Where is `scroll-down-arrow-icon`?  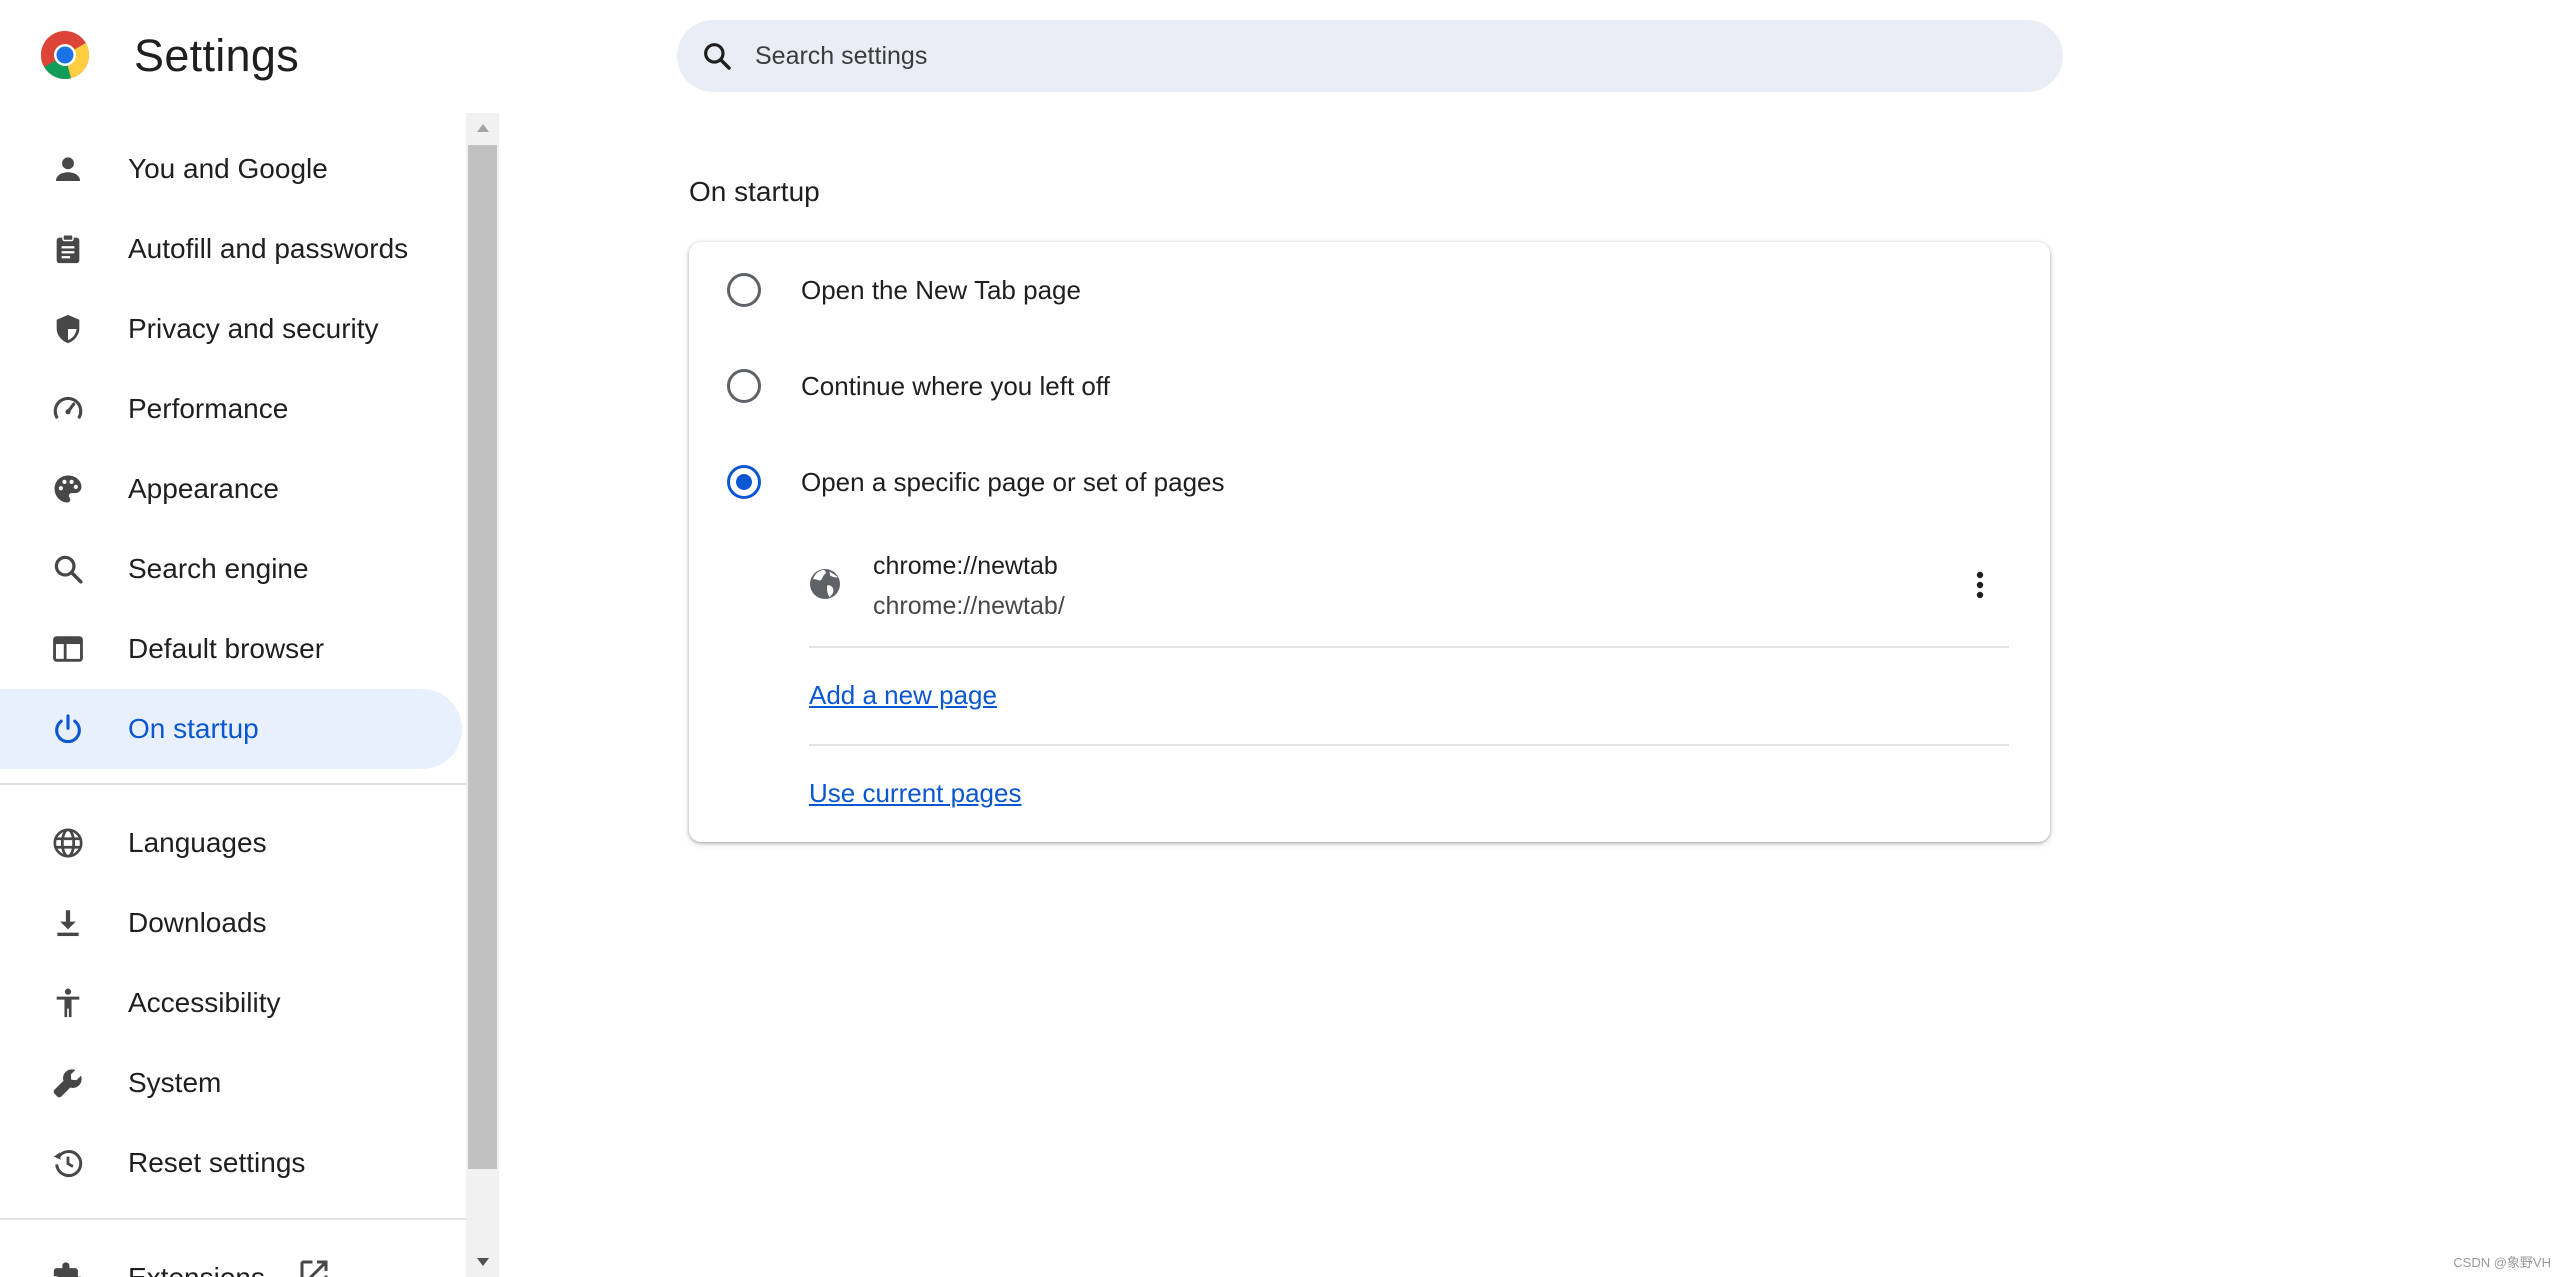 scroll-down-arrow-icon is located at coordinates (482, 1262).